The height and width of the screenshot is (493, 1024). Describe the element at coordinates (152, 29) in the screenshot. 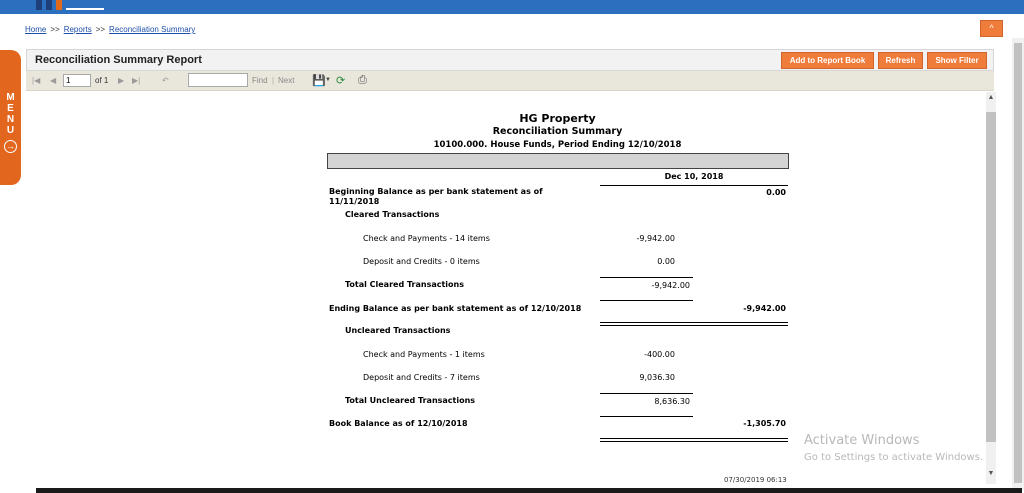

I see `breadcrumb-current: Reconciliation Summary` at that location.